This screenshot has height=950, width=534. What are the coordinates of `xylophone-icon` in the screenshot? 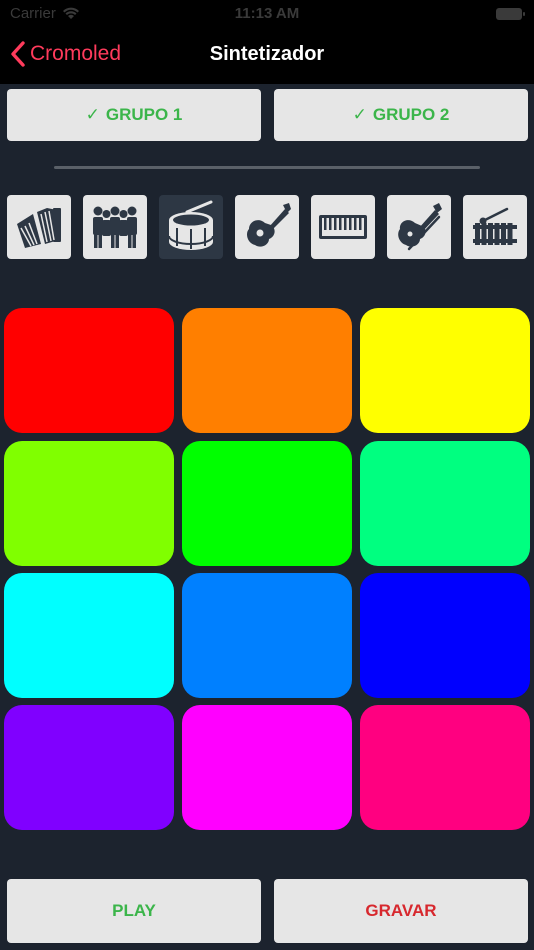 It's located at (495, 226).